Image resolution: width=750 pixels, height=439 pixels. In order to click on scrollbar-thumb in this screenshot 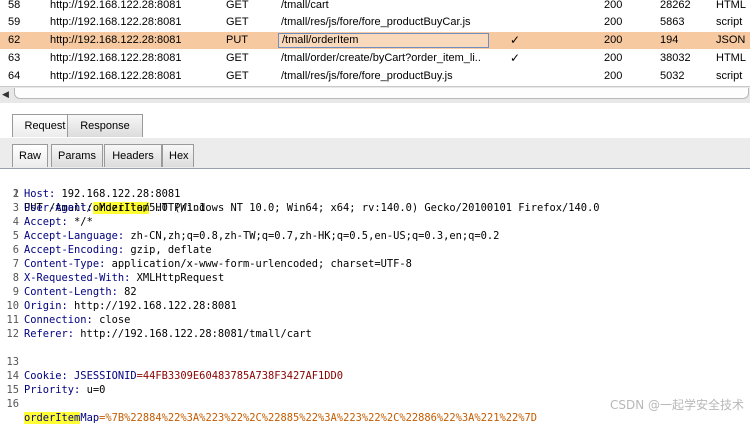, I will do `click(381, 93)`.